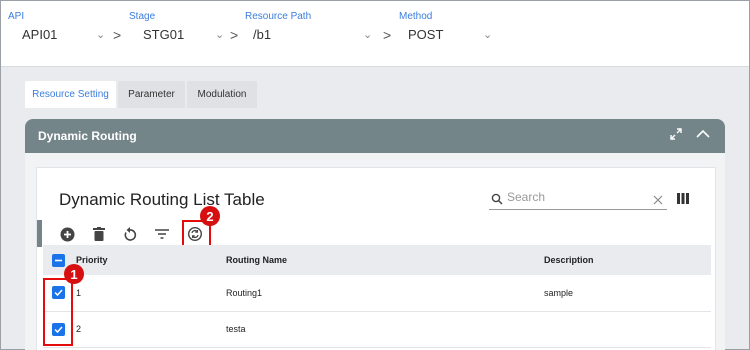 Image resolution: width=750 pixels, height=350 pixels. What do you see at coordinates (676, 134) in the screenshot?
I see `expand-icon` at bounding box center [676, 134].